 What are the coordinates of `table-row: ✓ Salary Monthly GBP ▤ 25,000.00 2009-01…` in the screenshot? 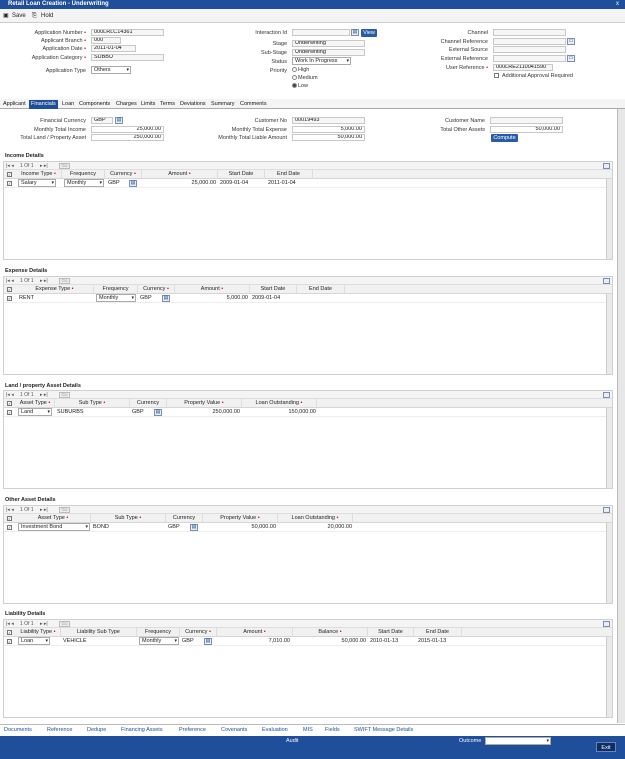 It's located at (308, 183).